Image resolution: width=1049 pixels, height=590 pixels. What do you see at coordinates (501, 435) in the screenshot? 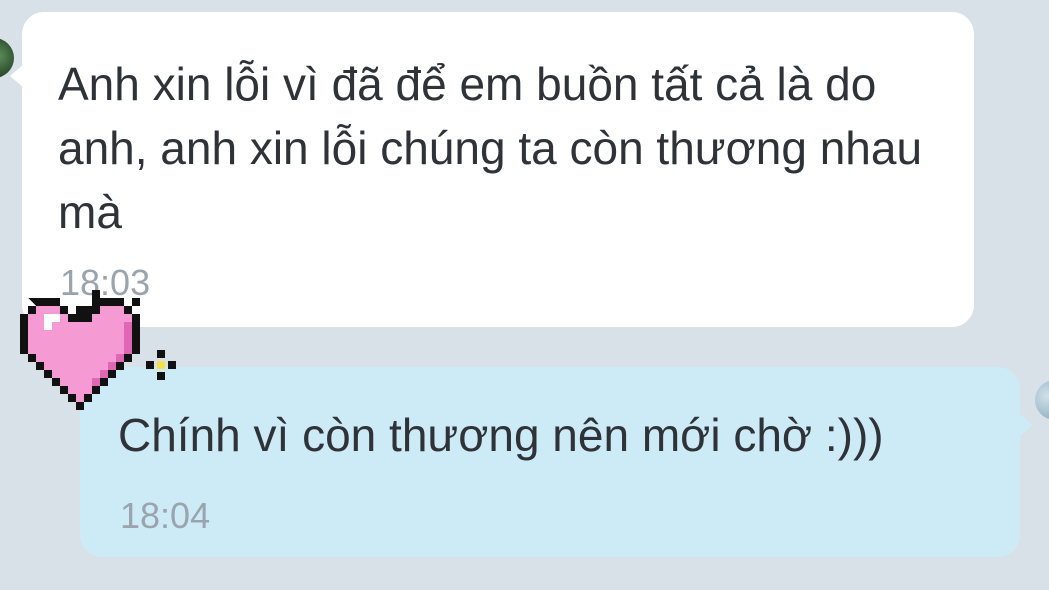
I see `sent-message-text: Chính vì còn thương nên mới chờ :)))` at bounding box center [501, 435].